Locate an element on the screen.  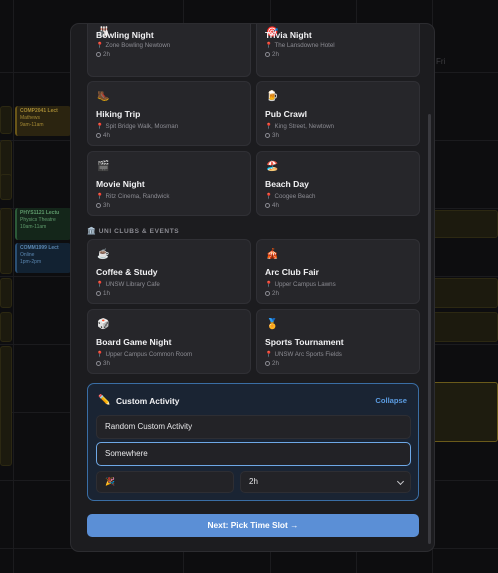
modal-scrollbar is located at coordinates (429, 329).